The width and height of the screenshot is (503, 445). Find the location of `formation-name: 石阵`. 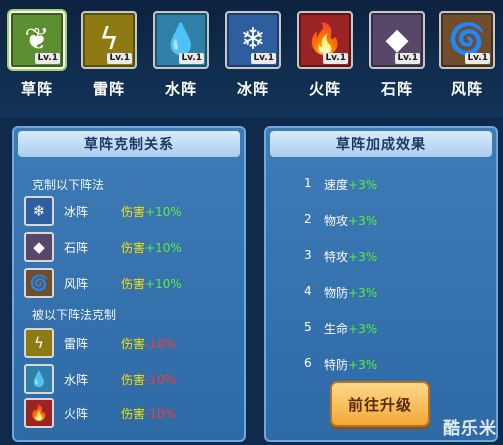

formation-name: 石阵 is located at coordinates (76, 248).